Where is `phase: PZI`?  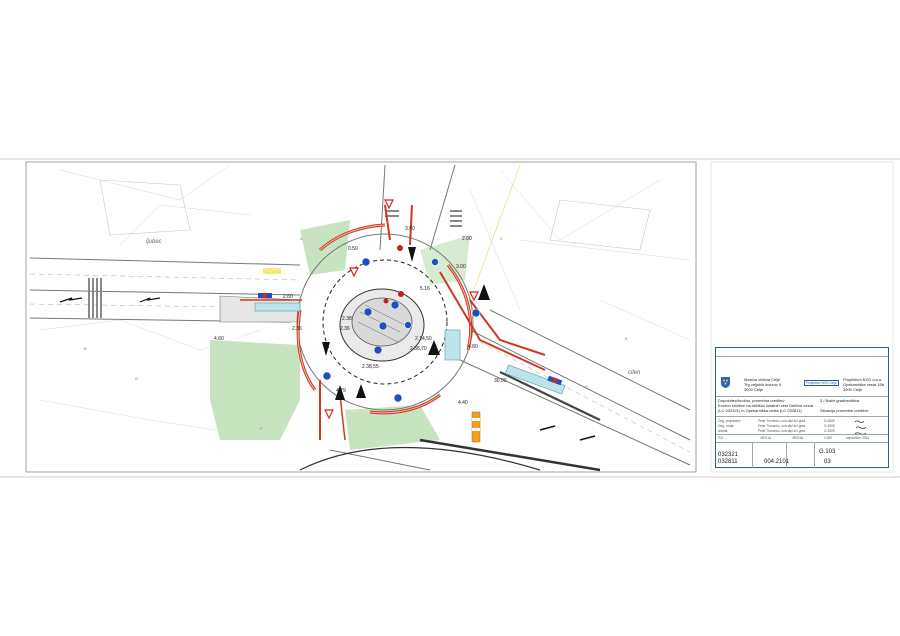 phase: PZI is located at coordinates (720, 438).